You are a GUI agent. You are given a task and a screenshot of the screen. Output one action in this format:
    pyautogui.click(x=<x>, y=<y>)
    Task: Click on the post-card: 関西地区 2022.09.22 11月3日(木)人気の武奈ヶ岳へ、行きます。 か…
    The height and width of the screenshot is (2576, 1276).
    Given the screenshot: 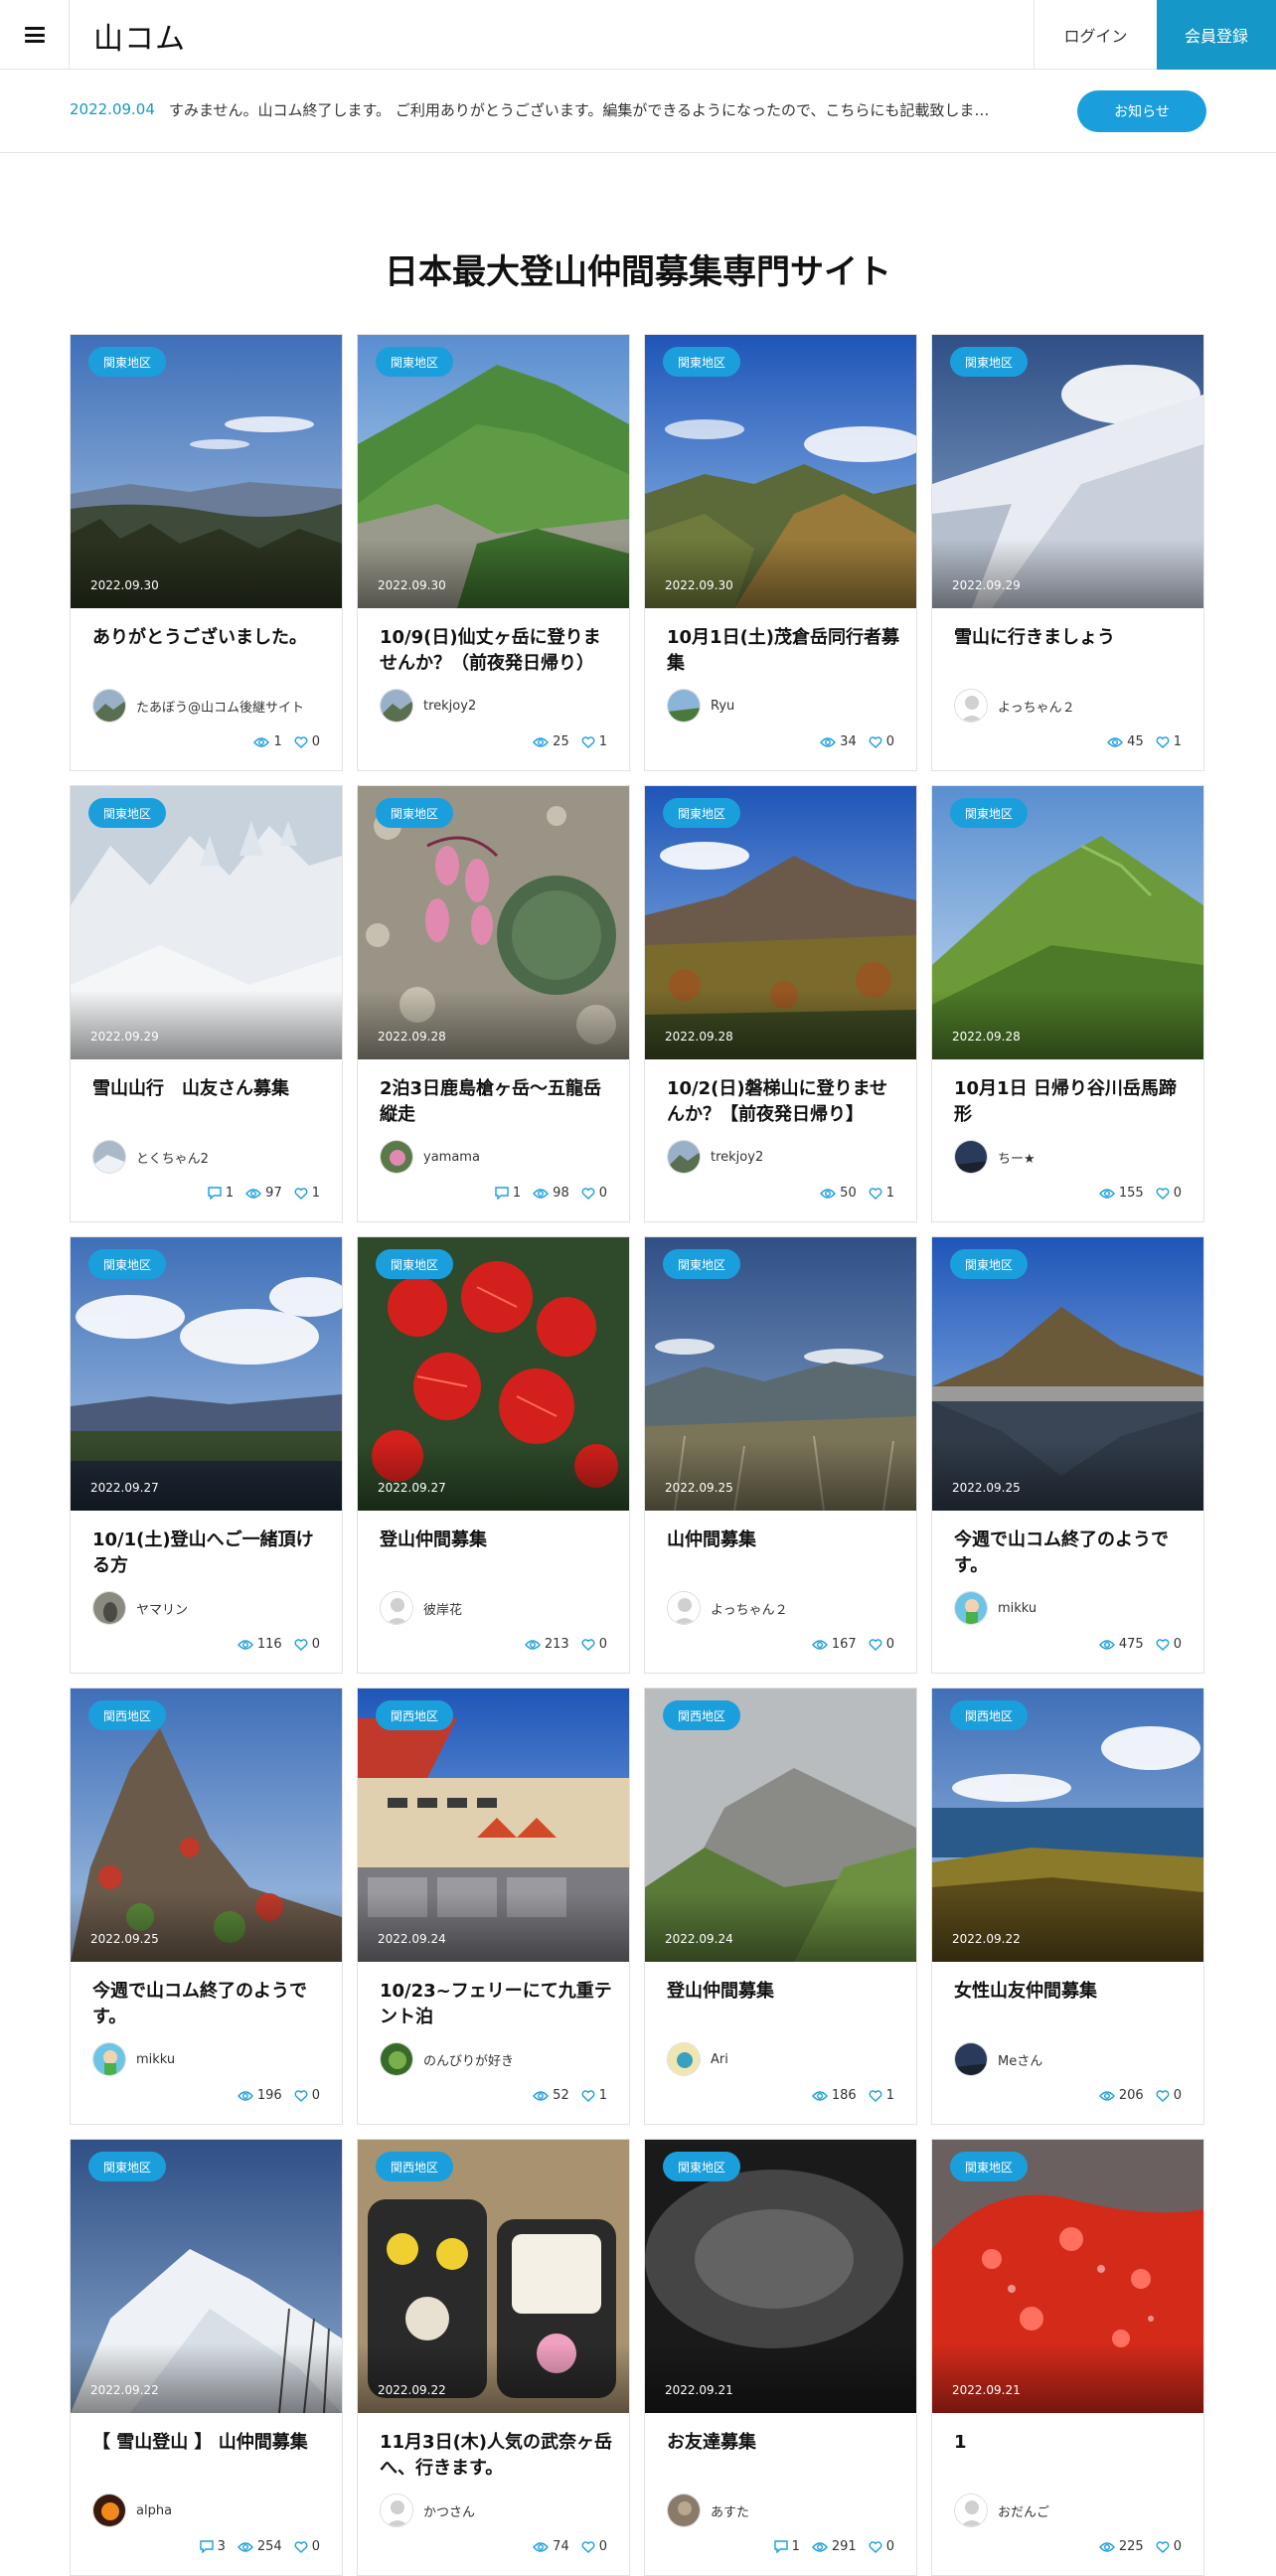 What is the action you would take?
    pyautogui.click(x=493, y=2357)
    